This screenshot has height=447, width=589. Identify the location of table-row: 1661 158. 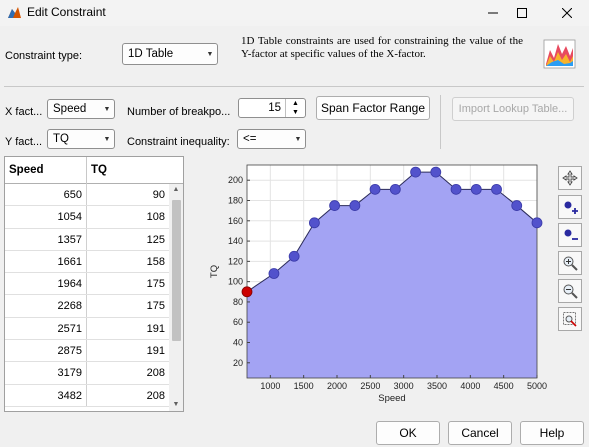
(87, 262).